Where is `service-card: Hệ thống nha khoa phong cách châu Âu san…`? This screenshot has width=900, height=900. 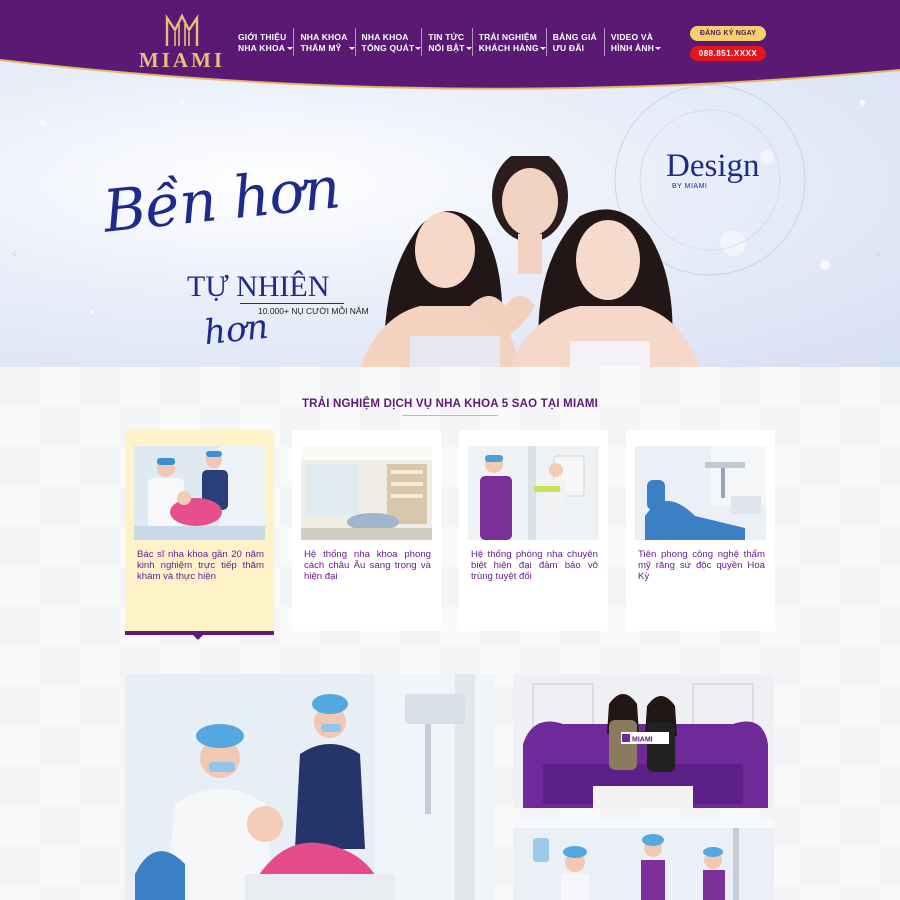 service-card: Hệ thống nha khoa phong cách châu Âu san… is located at coordinates (366, 530).